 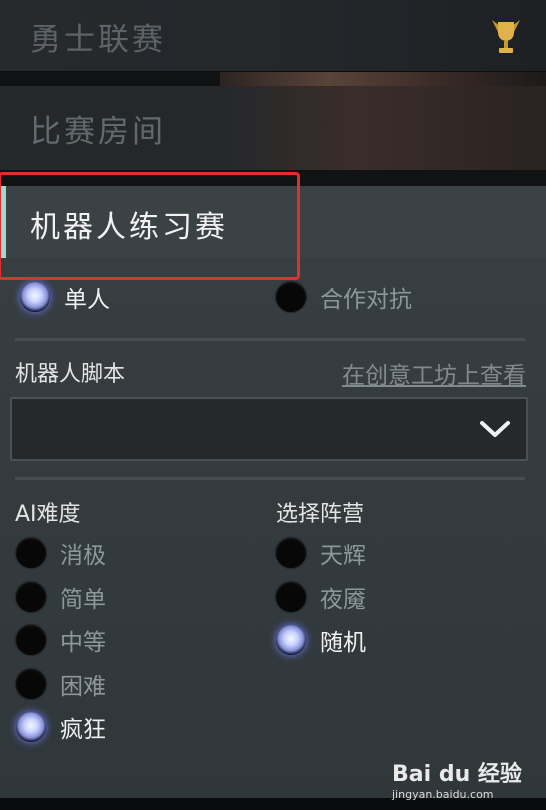 What do you see at coordinates (443, 794) in the screenshot?
I see `watermark-url: jingyan.baidu.com` at bounding box center [443, 794].